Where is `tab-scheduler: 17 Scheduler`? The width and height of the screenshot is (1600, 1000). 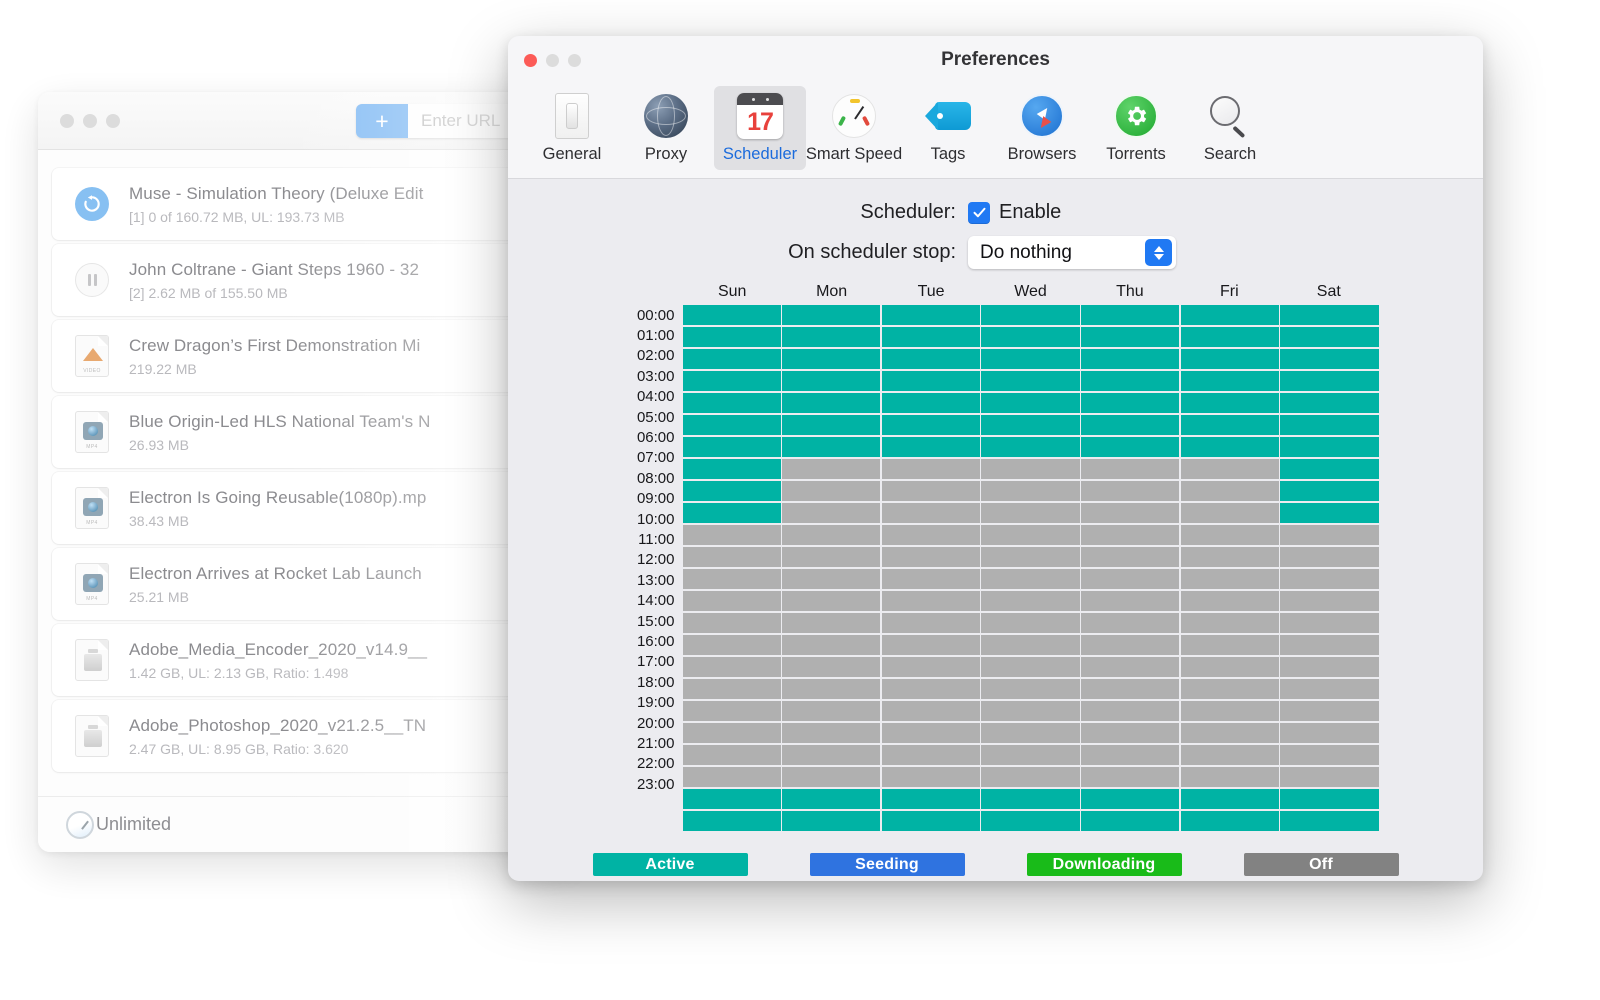 tab-scheduler: 17 Scheduler is located at coordinates (760, 128).